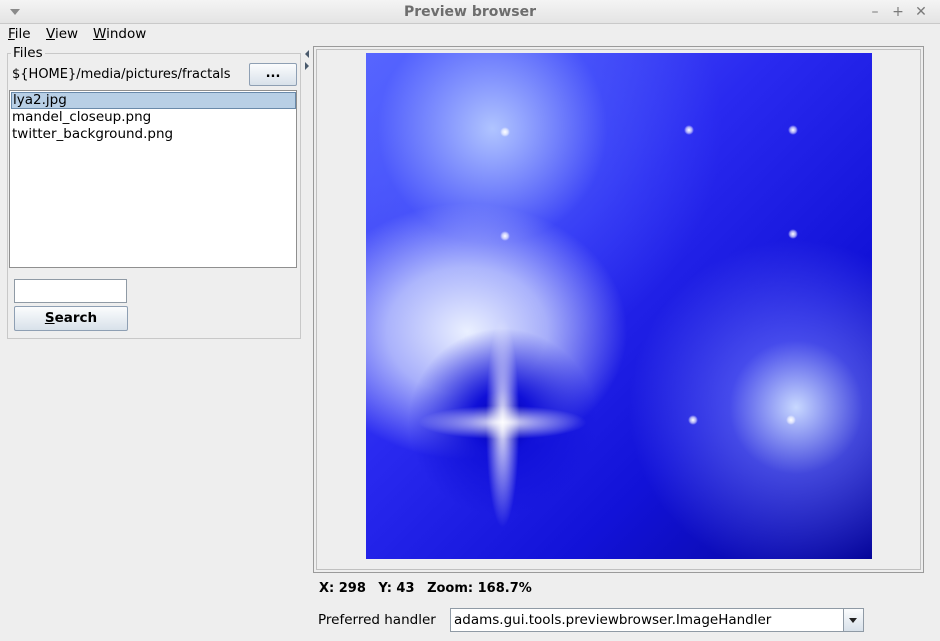 The height and width of the screenshot is (641, 940). I want to click on title-bar: Preview browser – + ✕, so click(470, 12).